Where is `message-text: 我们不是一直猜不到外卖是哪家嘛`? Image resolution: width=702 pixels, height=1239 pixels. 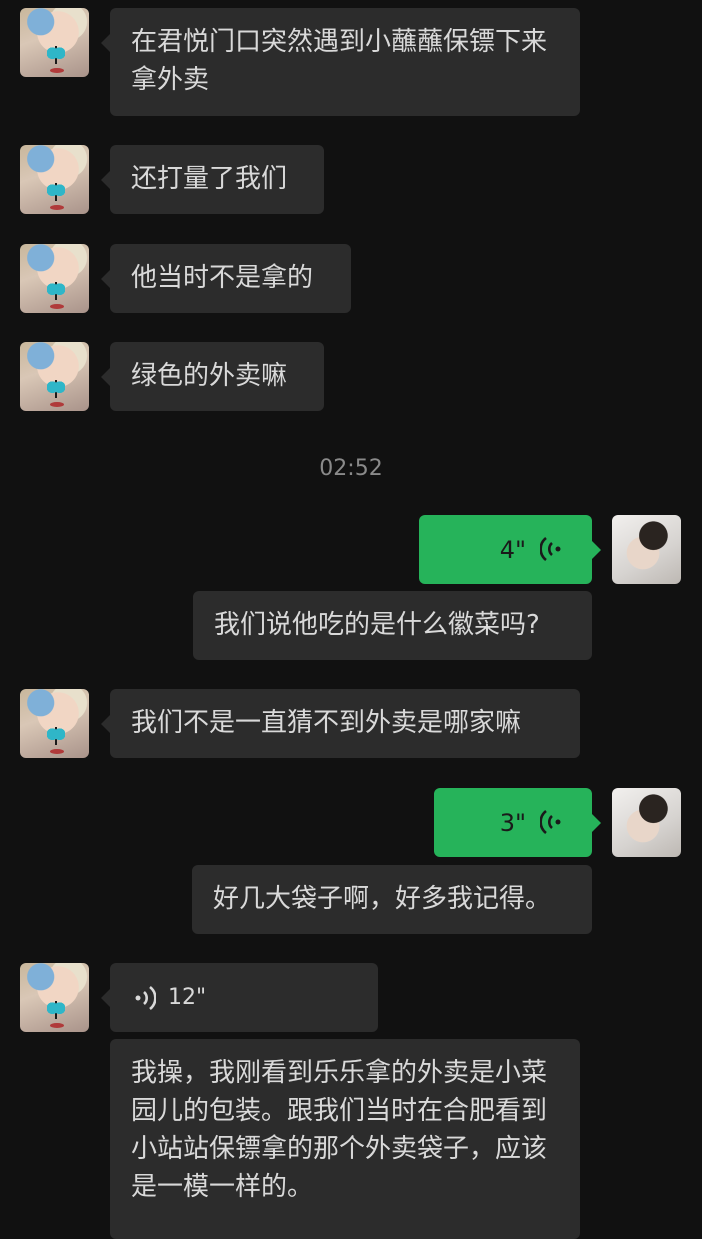 message-text: 我们不是一直猜不到外卖是哪家嘛 is located at coordinates (326, 723).